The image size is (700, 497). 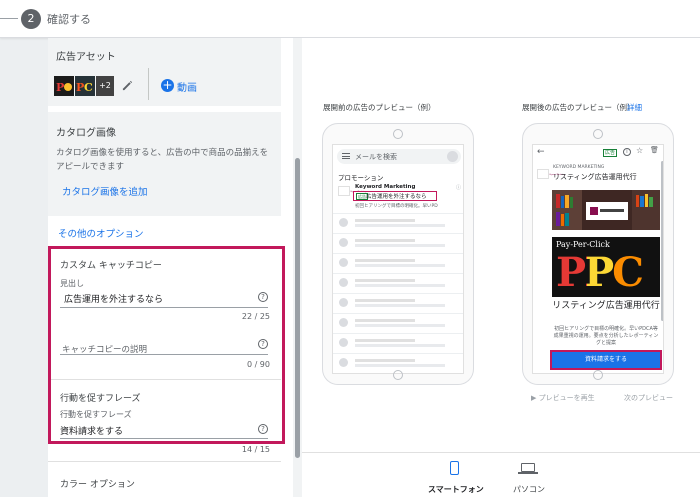 I want to click on svg-text: C, so click(x=88, y=87).